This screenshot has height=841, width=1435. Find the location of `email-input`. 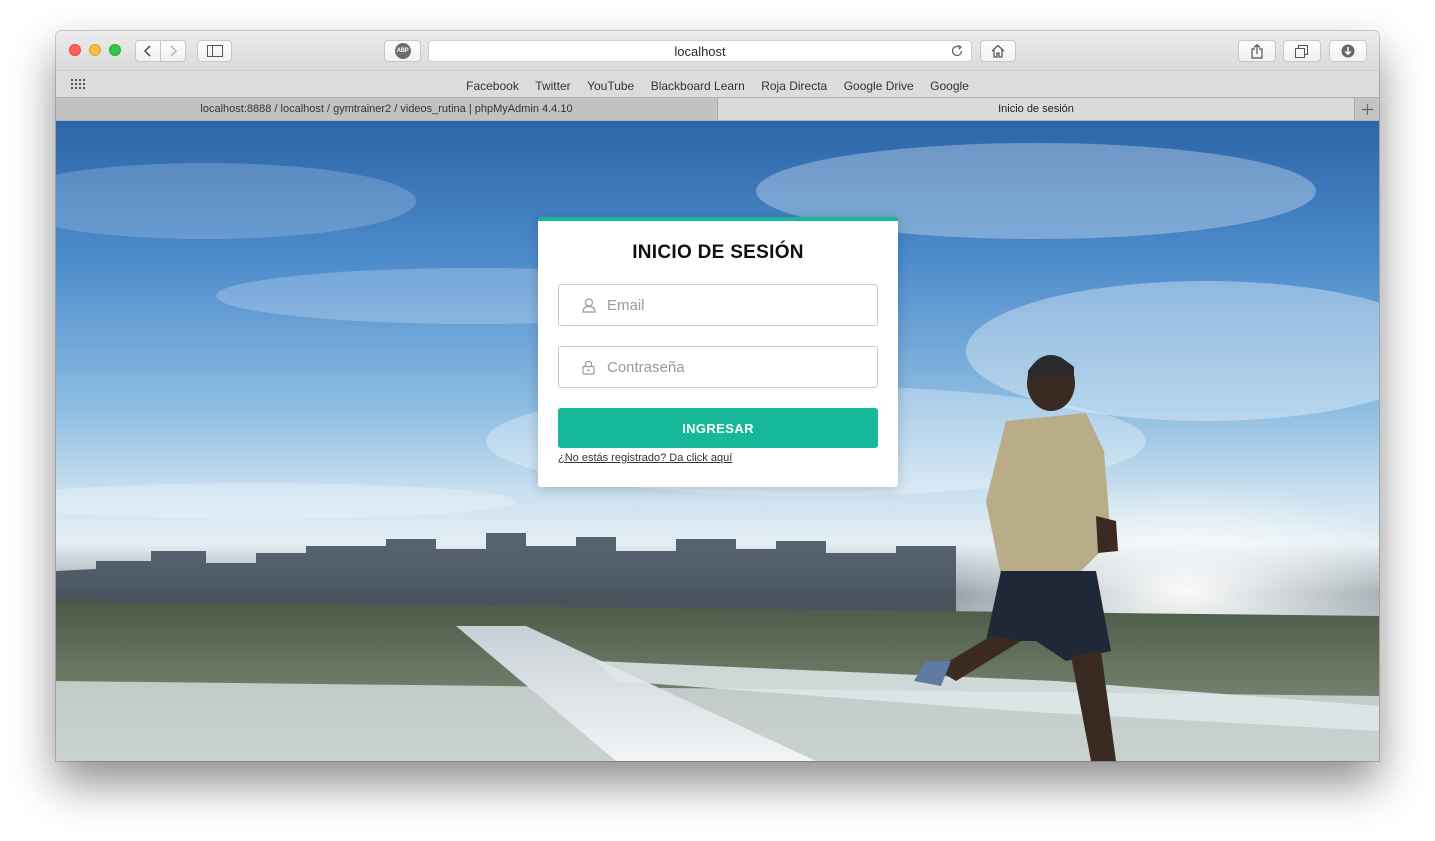

email-input is located at coordinates (737, 305).